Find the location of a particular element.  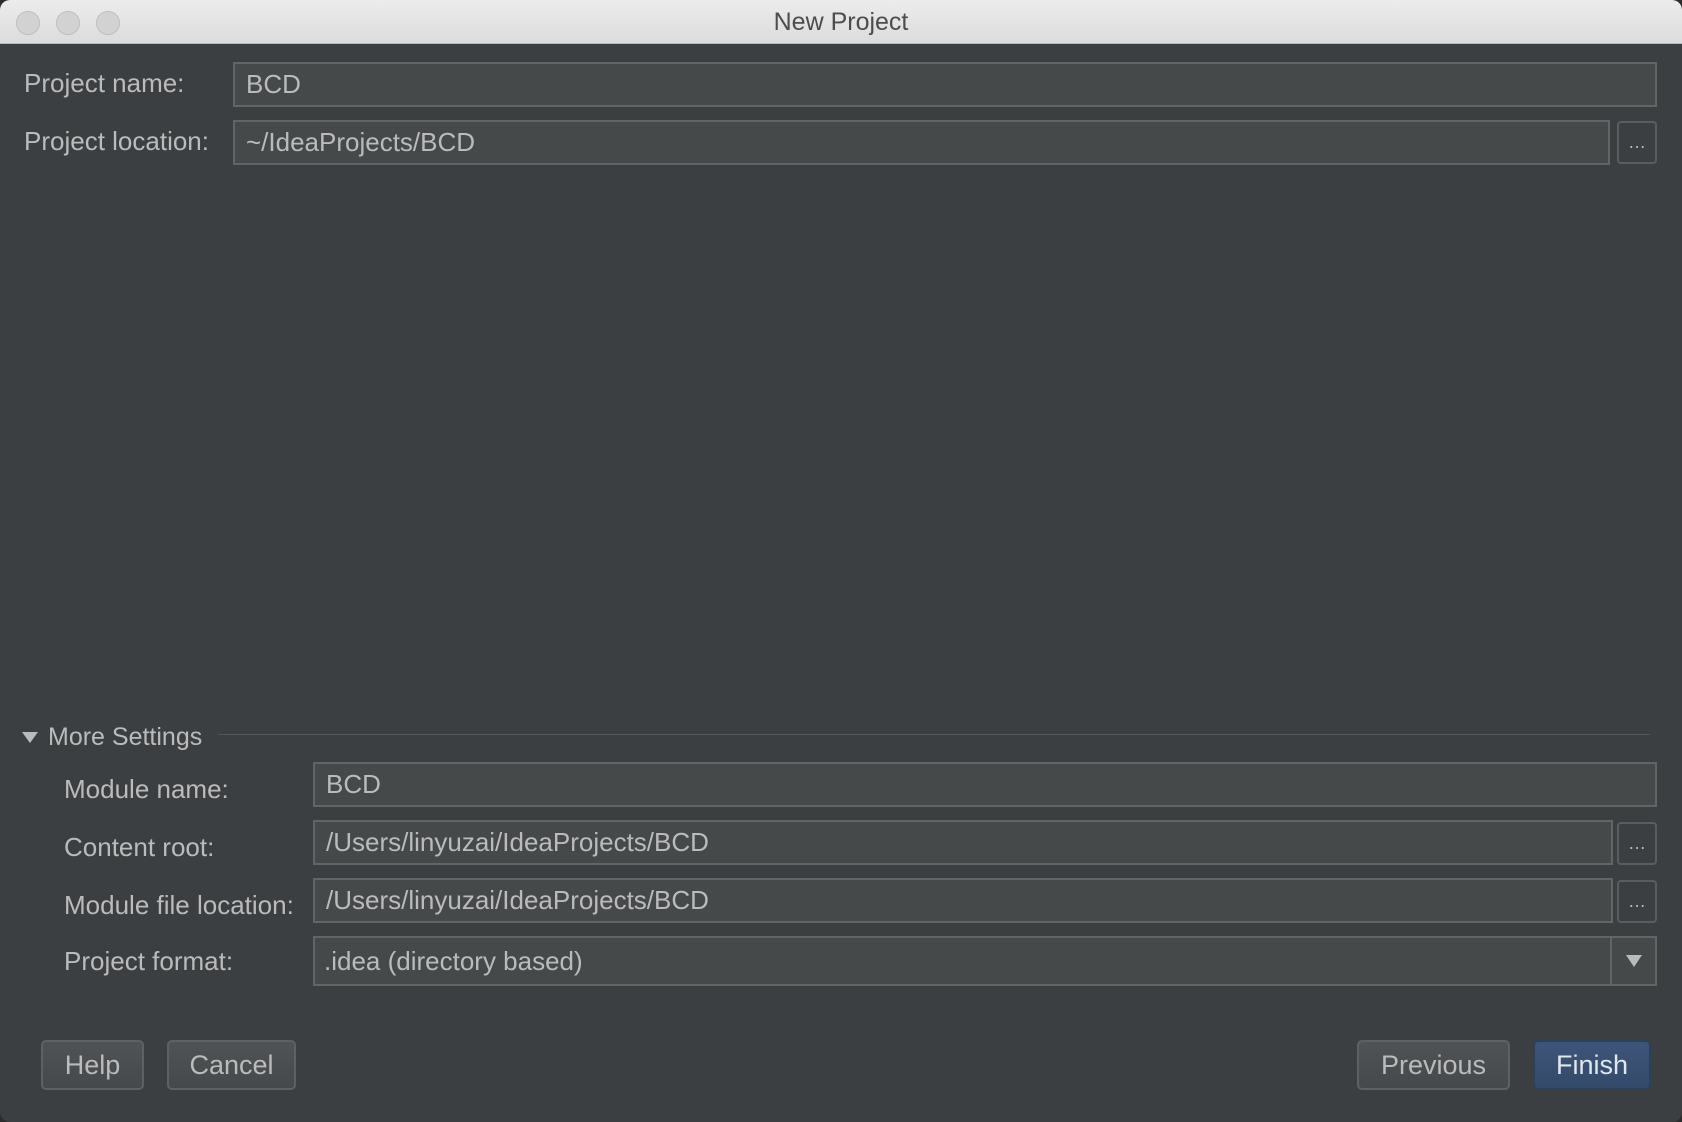

more-settings-divider is located at coordinates (934, 734).